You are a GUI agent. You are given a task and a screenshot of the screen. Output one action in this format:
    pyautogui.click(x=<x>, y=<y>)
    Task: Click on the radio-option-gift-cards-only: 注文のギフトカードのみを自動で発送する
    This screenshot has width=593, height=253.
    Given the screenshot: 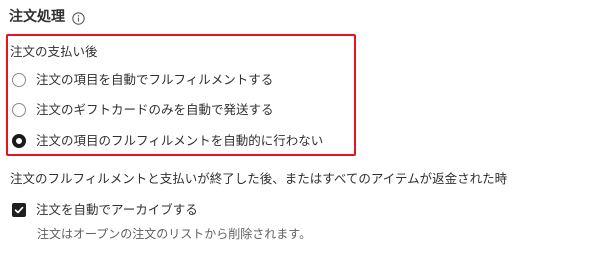 What is the action you would take?
    pyautogui.click(x=143, y=110)
    